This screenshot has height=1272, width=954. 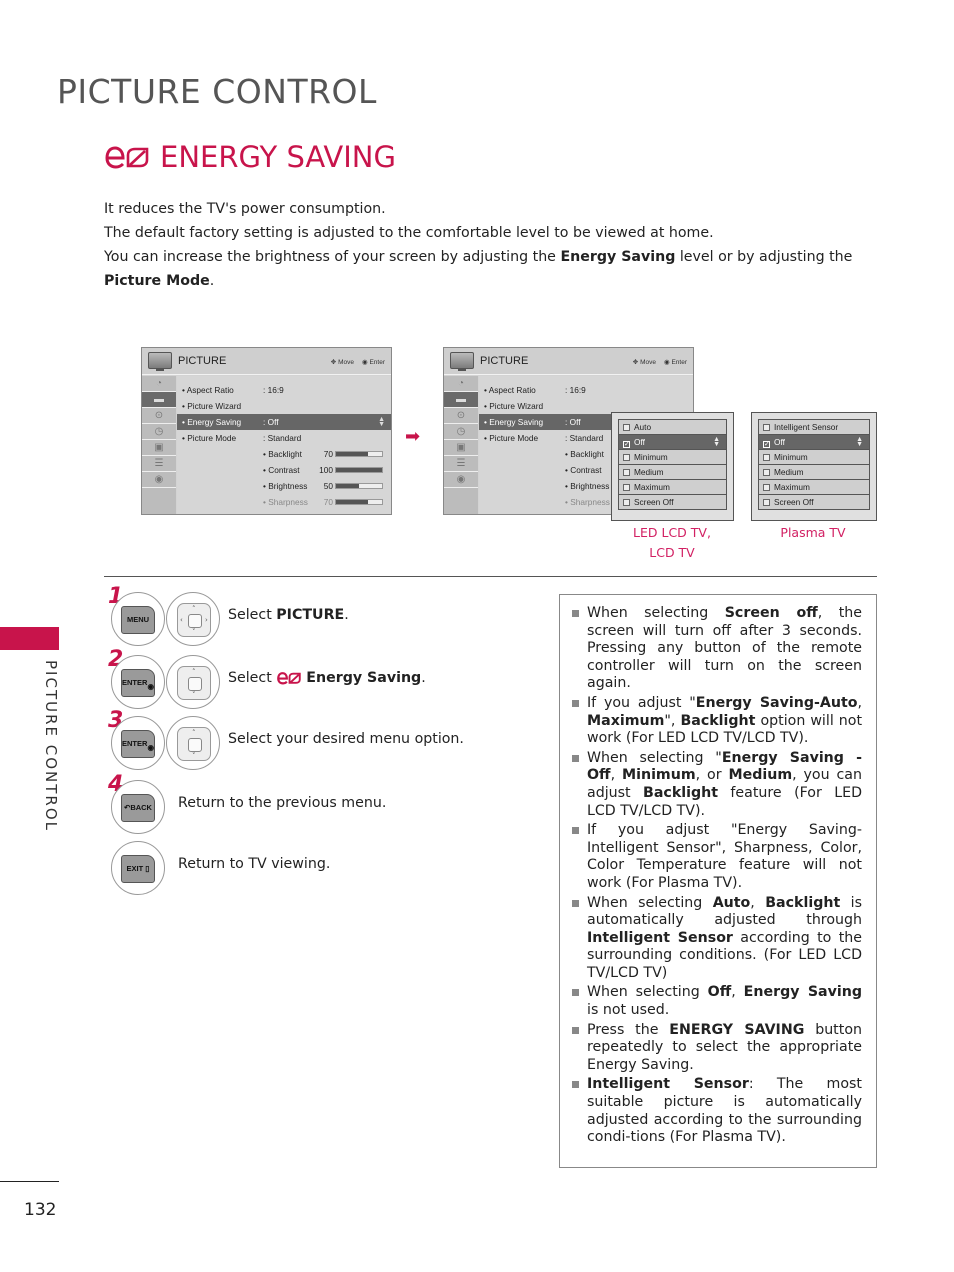 What do you see at coordinates (461, 448) in the screenshot?
I see `lock-icon: ▣` at bounding box center [461, 448].